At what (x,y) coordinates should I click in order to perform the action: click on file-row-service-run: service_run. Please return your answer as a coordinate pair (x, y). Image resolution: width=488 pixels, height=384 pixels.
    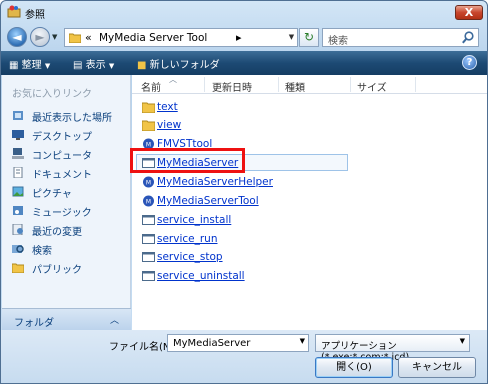
    Looking at the image, I should click on (249, 239).